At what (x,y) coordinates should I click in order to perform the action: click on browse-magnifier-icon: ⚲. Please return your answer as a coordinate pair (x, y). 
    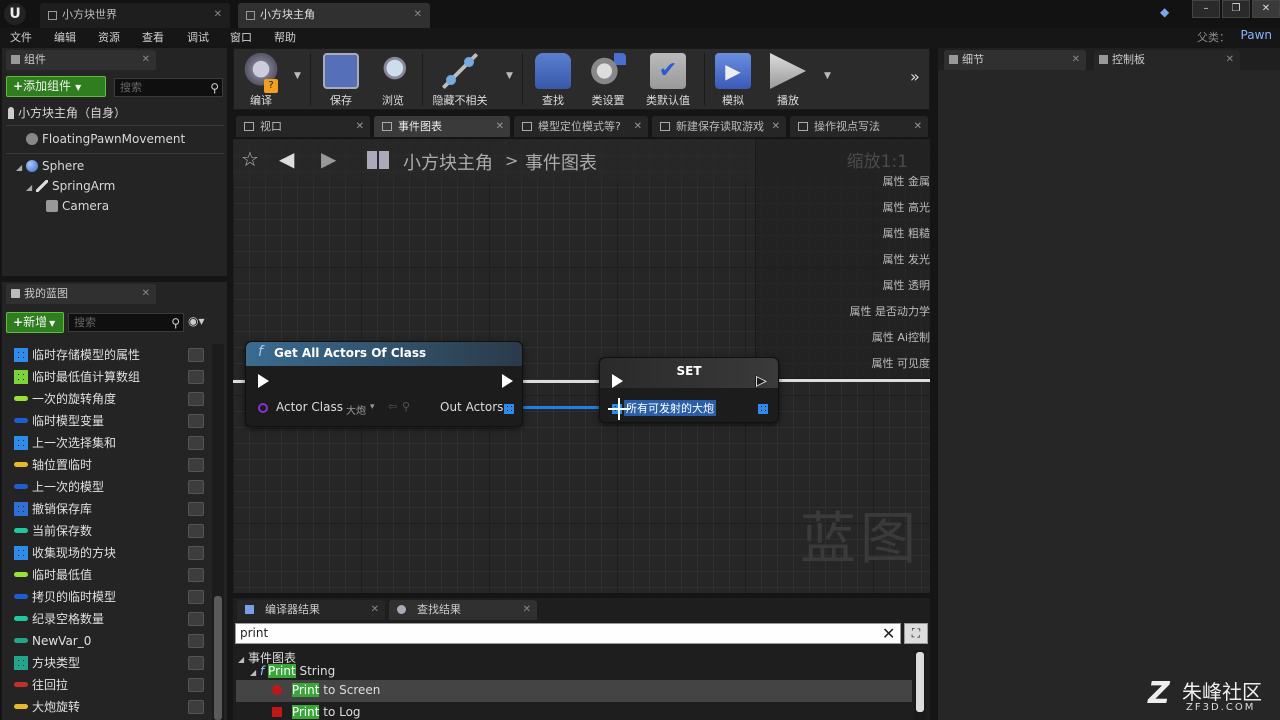
    Looking at the image, I should click on (406, 406).